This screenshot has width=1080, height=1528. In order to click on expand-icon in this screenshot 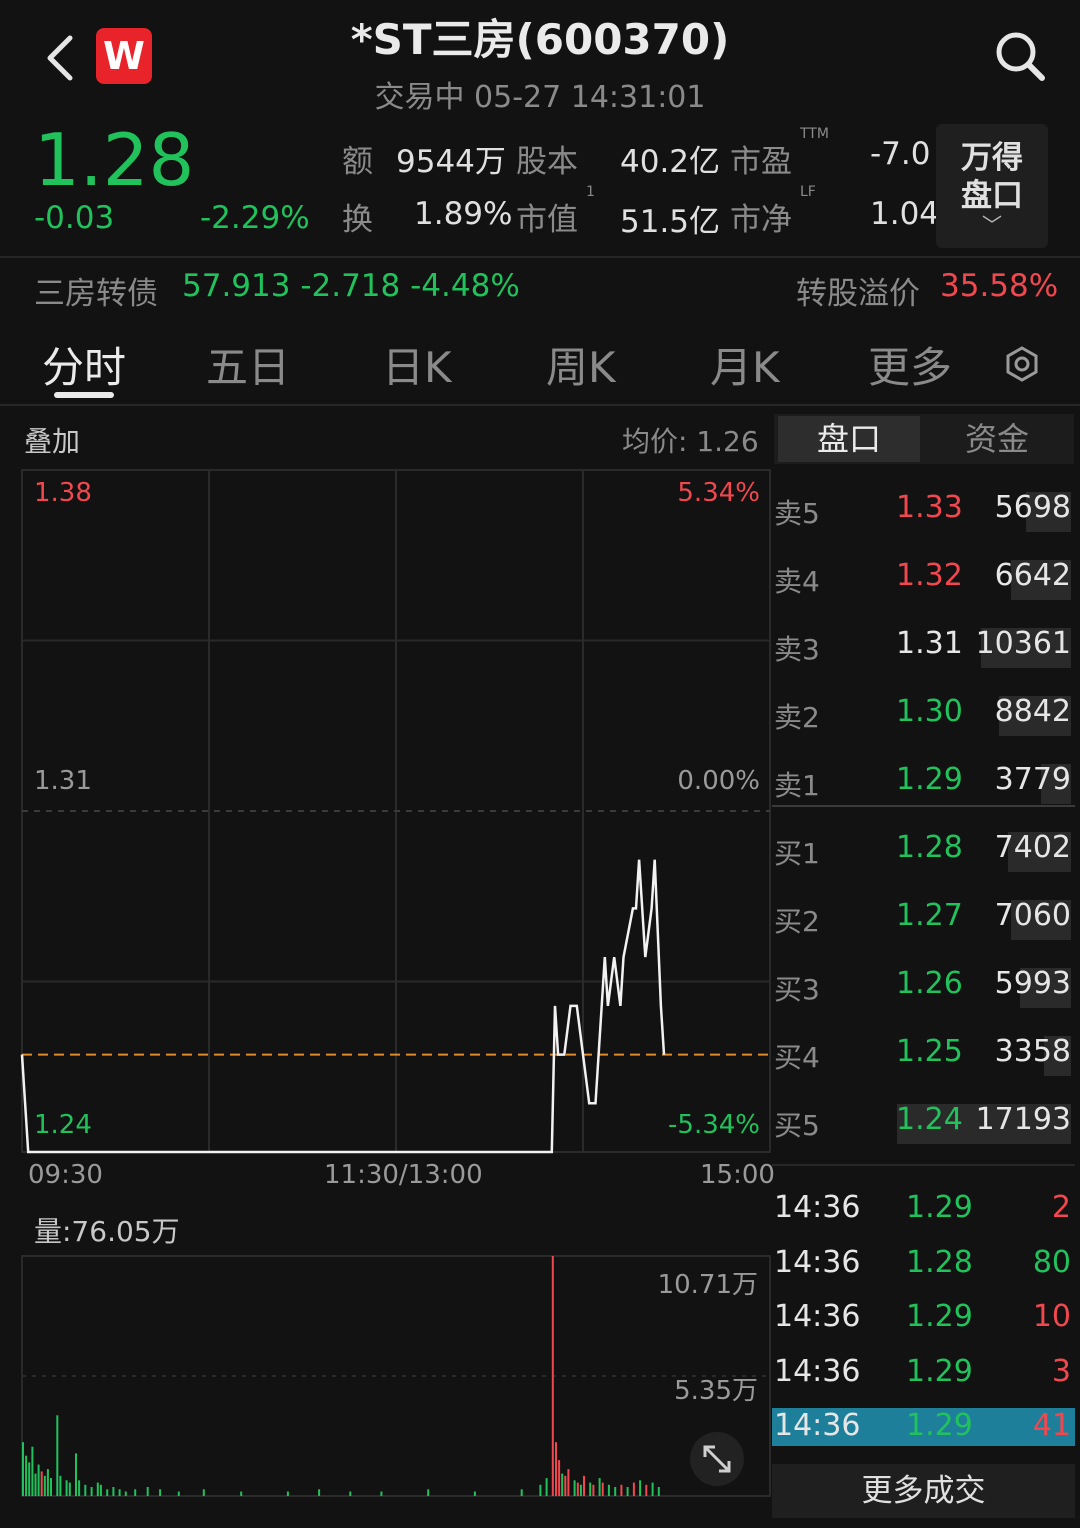, I will do `click(717, 1459)`.